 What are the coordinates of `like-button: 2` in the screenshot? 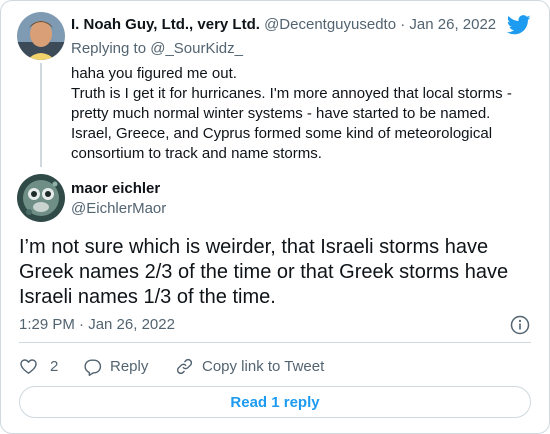 It's located at (38, 366).